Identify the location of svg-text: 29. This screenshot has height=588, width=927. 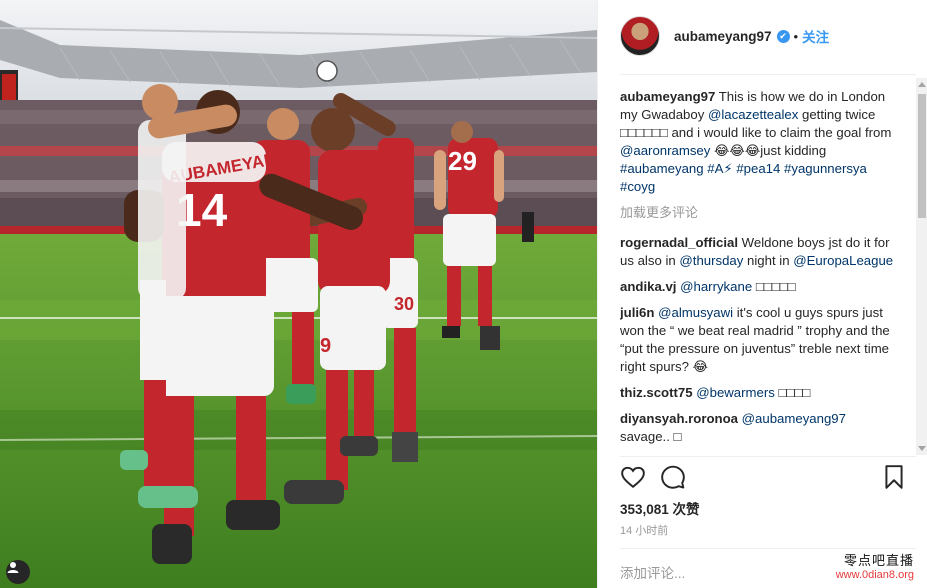
(462, 161).